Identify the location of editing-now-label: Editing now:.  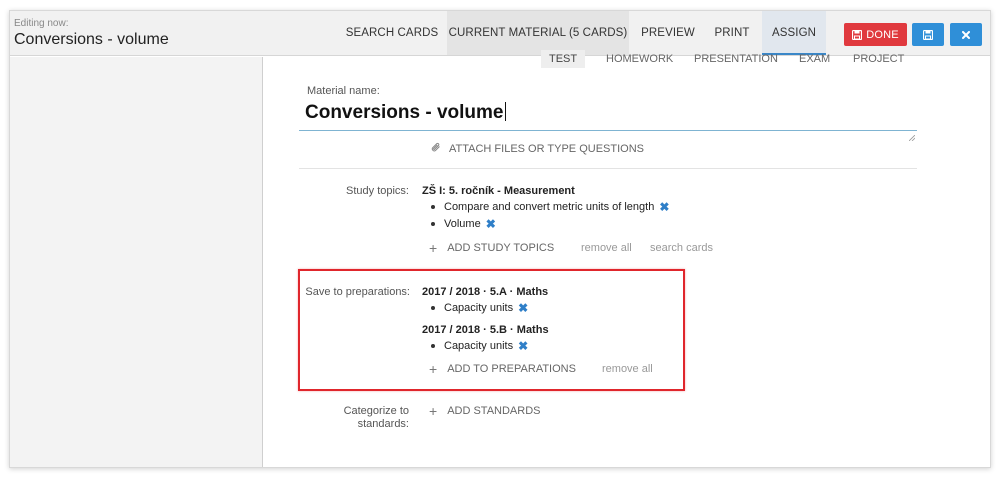
(41, 23).